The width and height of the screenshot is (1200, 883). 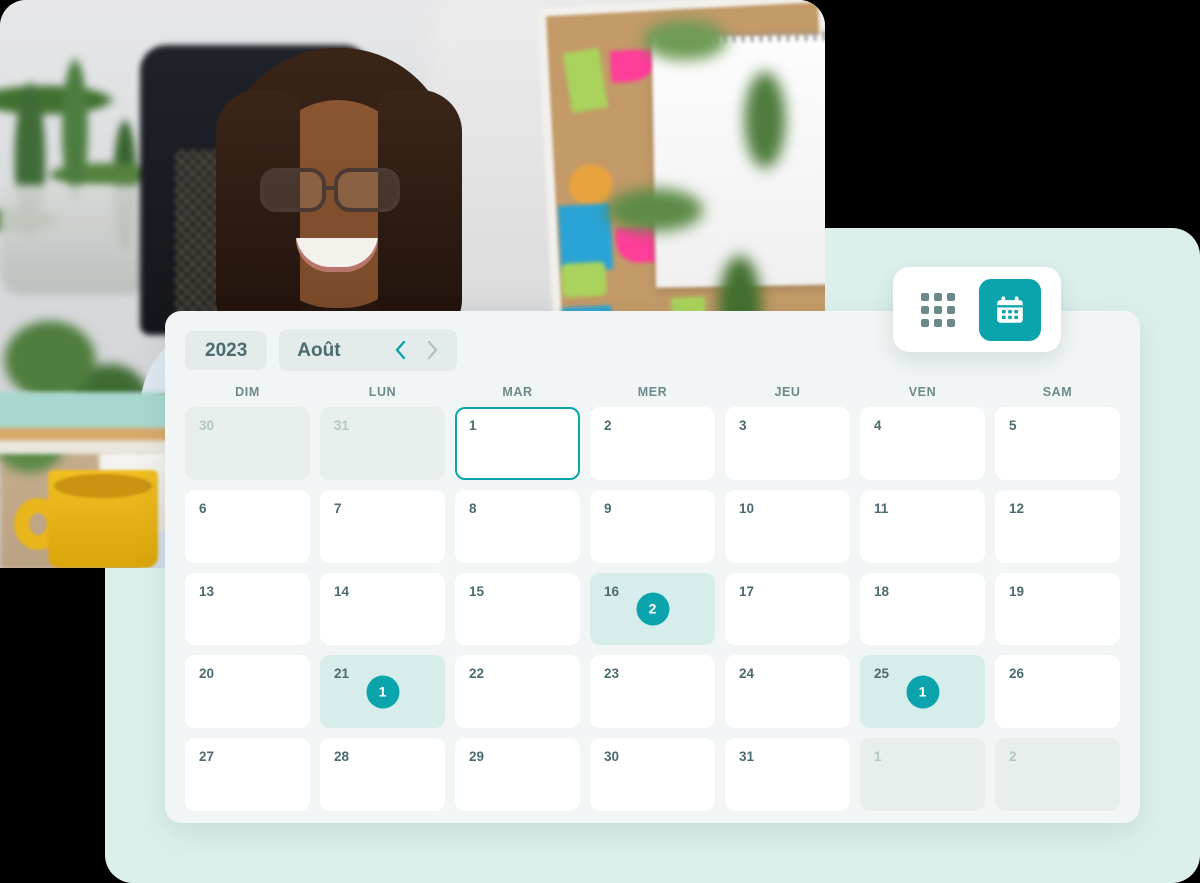 I want to click on weekday-label: LUN, so click(x=382, y=392).